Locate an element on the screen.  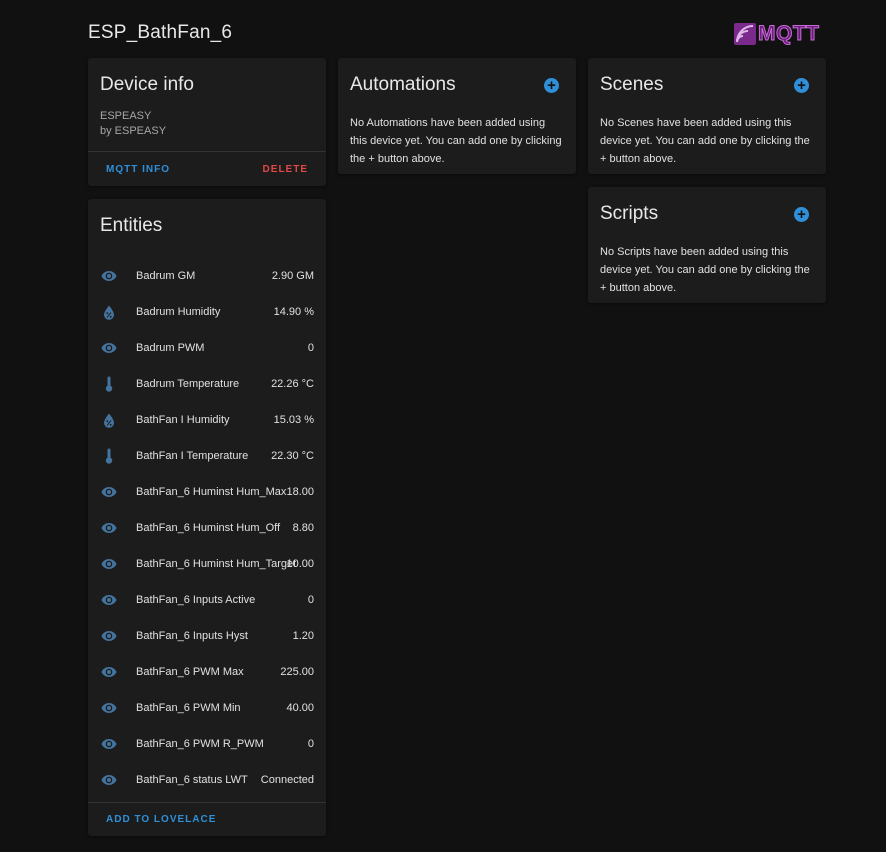
device-model: ESPEASY is located at coordinates (126, 116).